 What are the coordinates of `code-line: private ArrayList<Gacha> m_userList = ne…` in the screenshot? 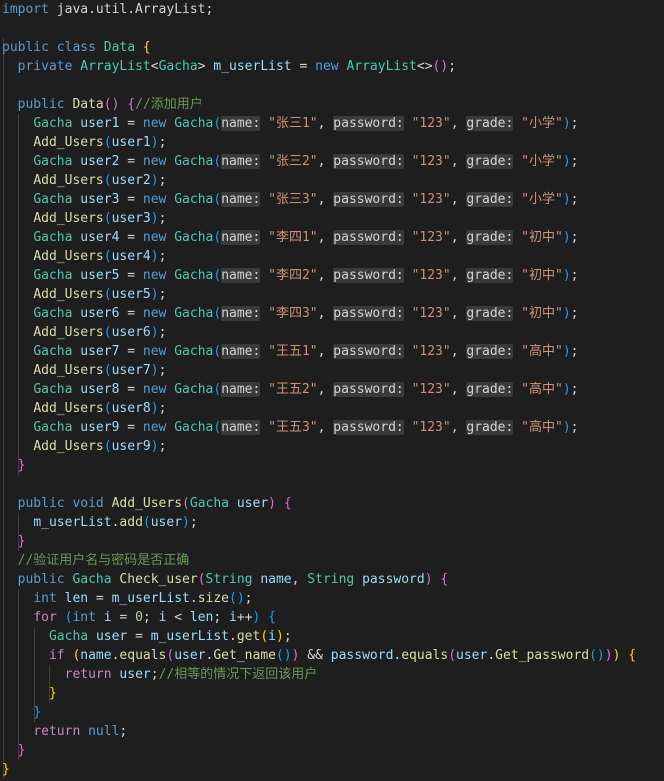 It's located at (229, 66).